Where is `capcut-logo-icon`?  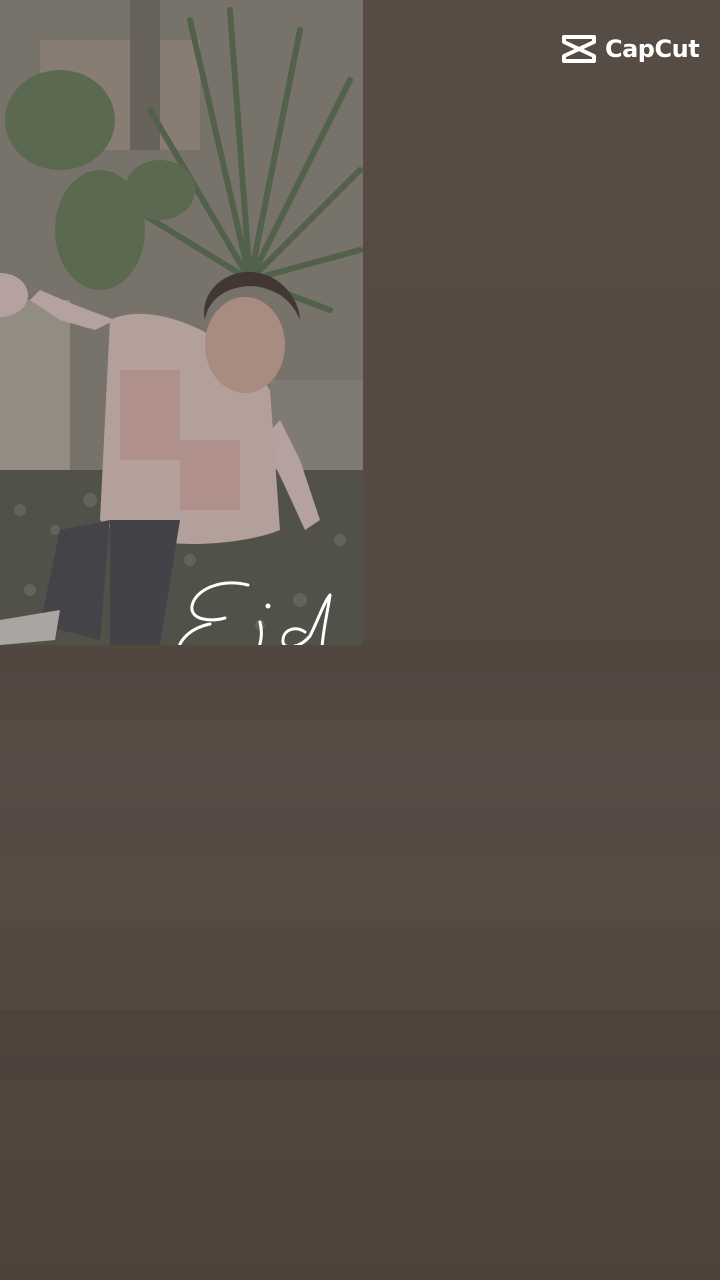 capcut-logo-icon is located at coordinates (579, 49).